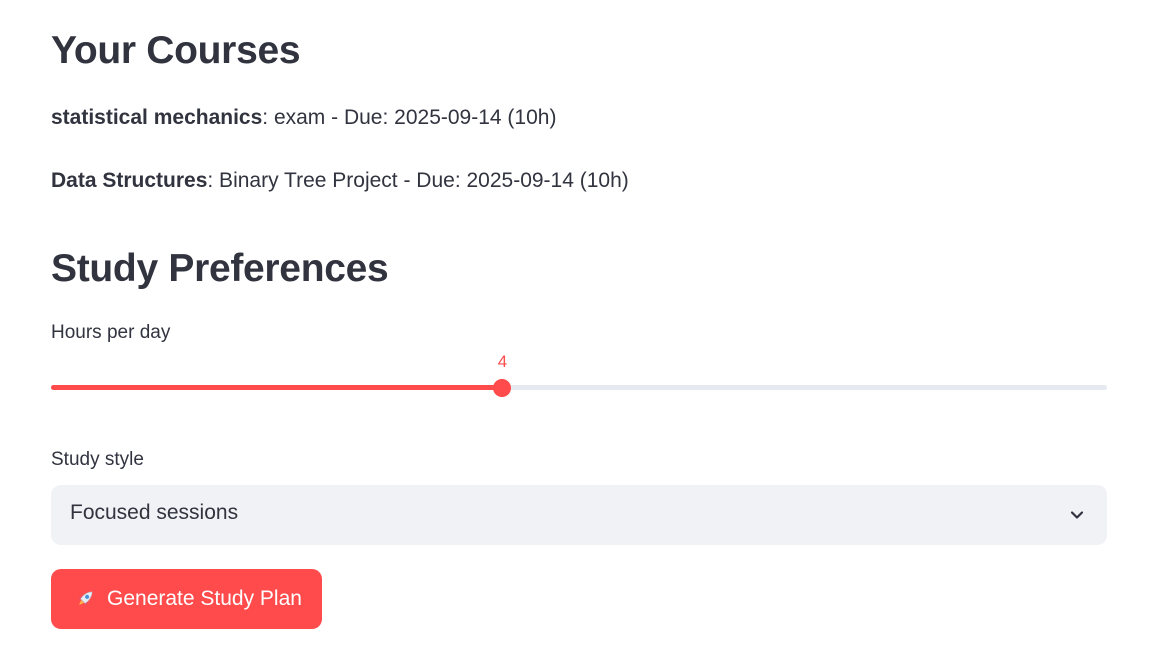  Describe the element at coordinates (1077, 515) in the screenshot. I see `chevron-down-icon` at that location.